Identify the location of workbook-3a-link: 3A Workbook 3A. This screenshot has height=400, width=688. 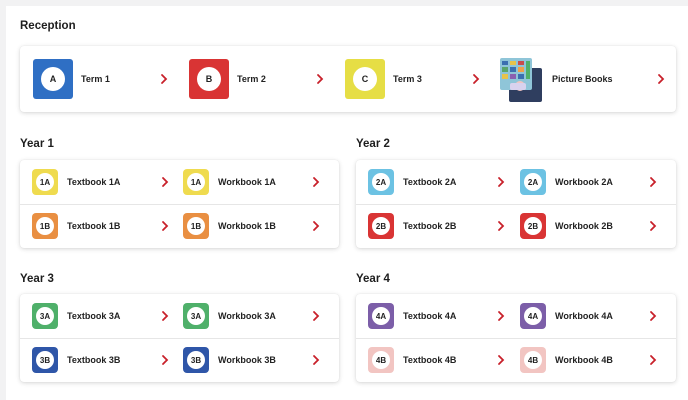
(253, 316).